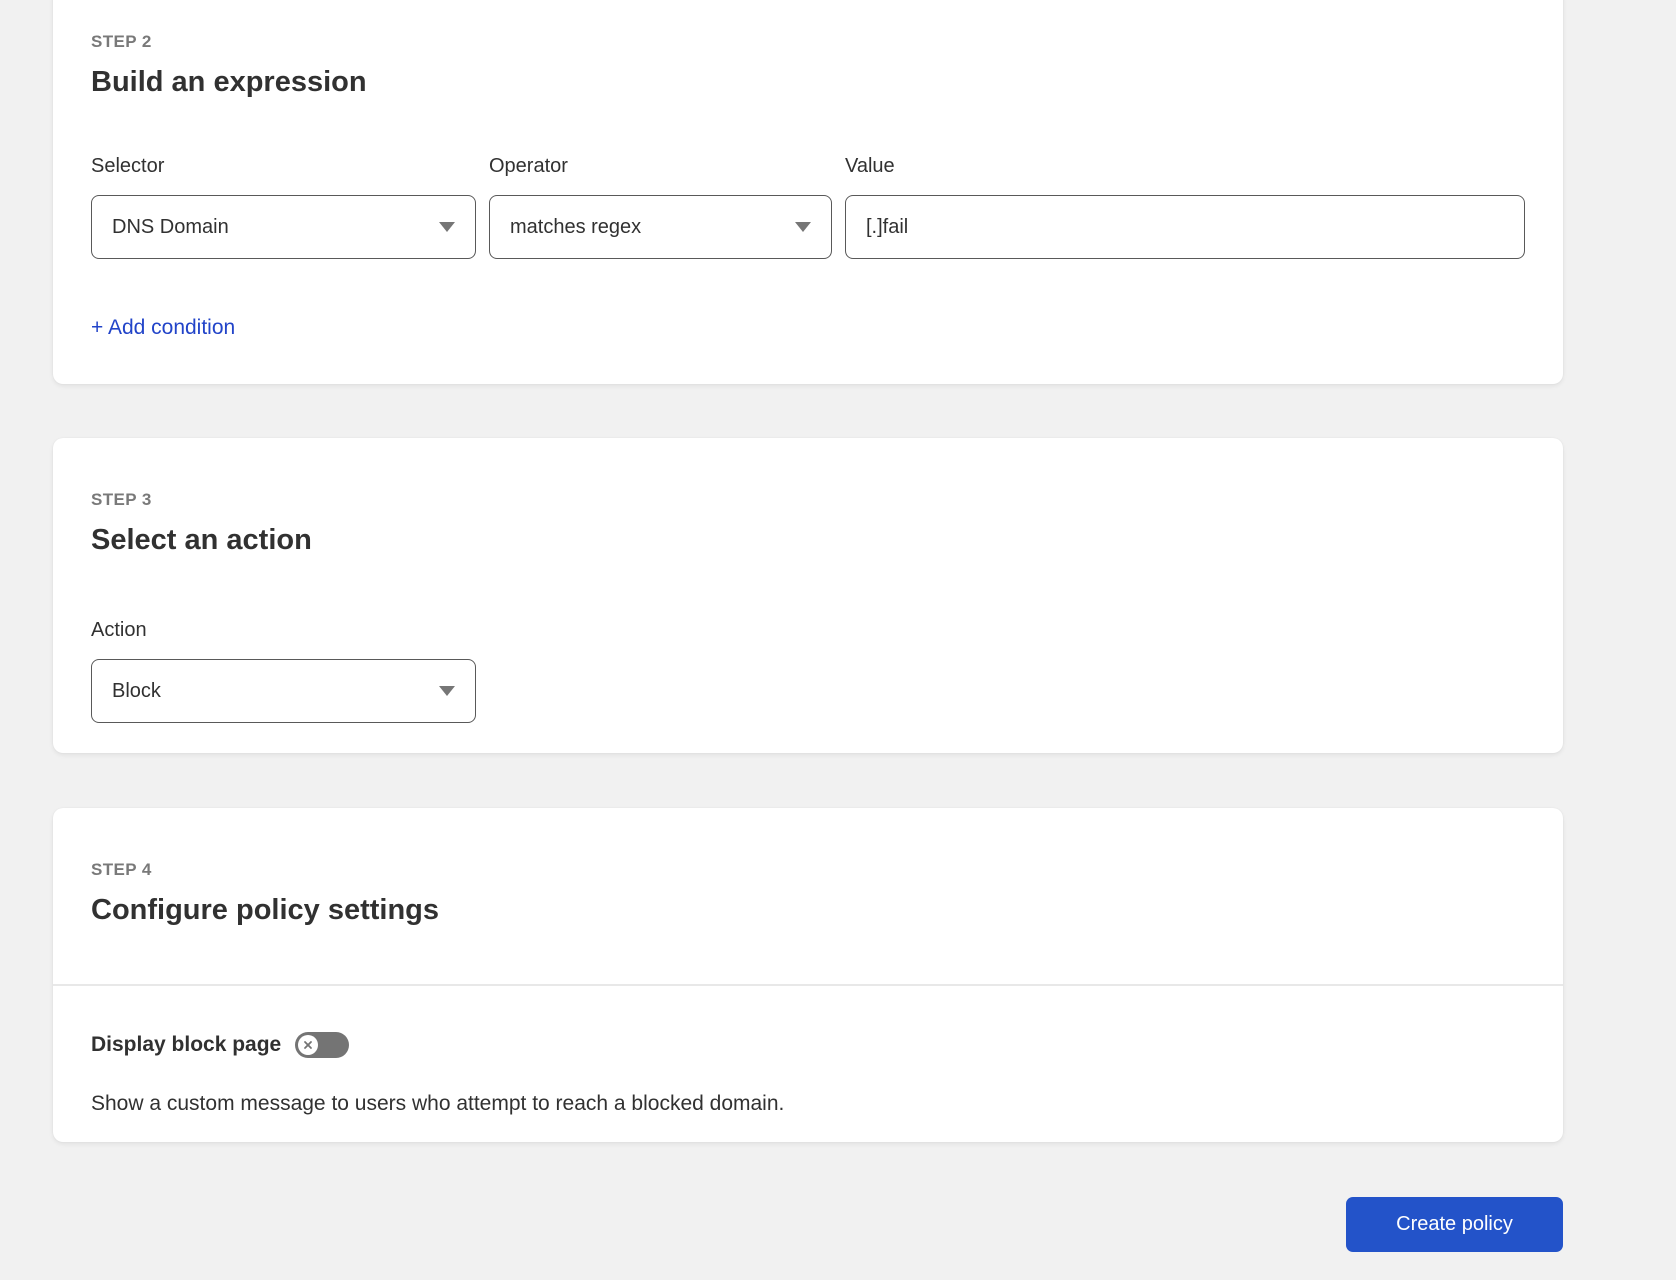  Describe the element at coordinates (576, 226) in the screenshot. I see `operator-select-value: matches regex` at that location.